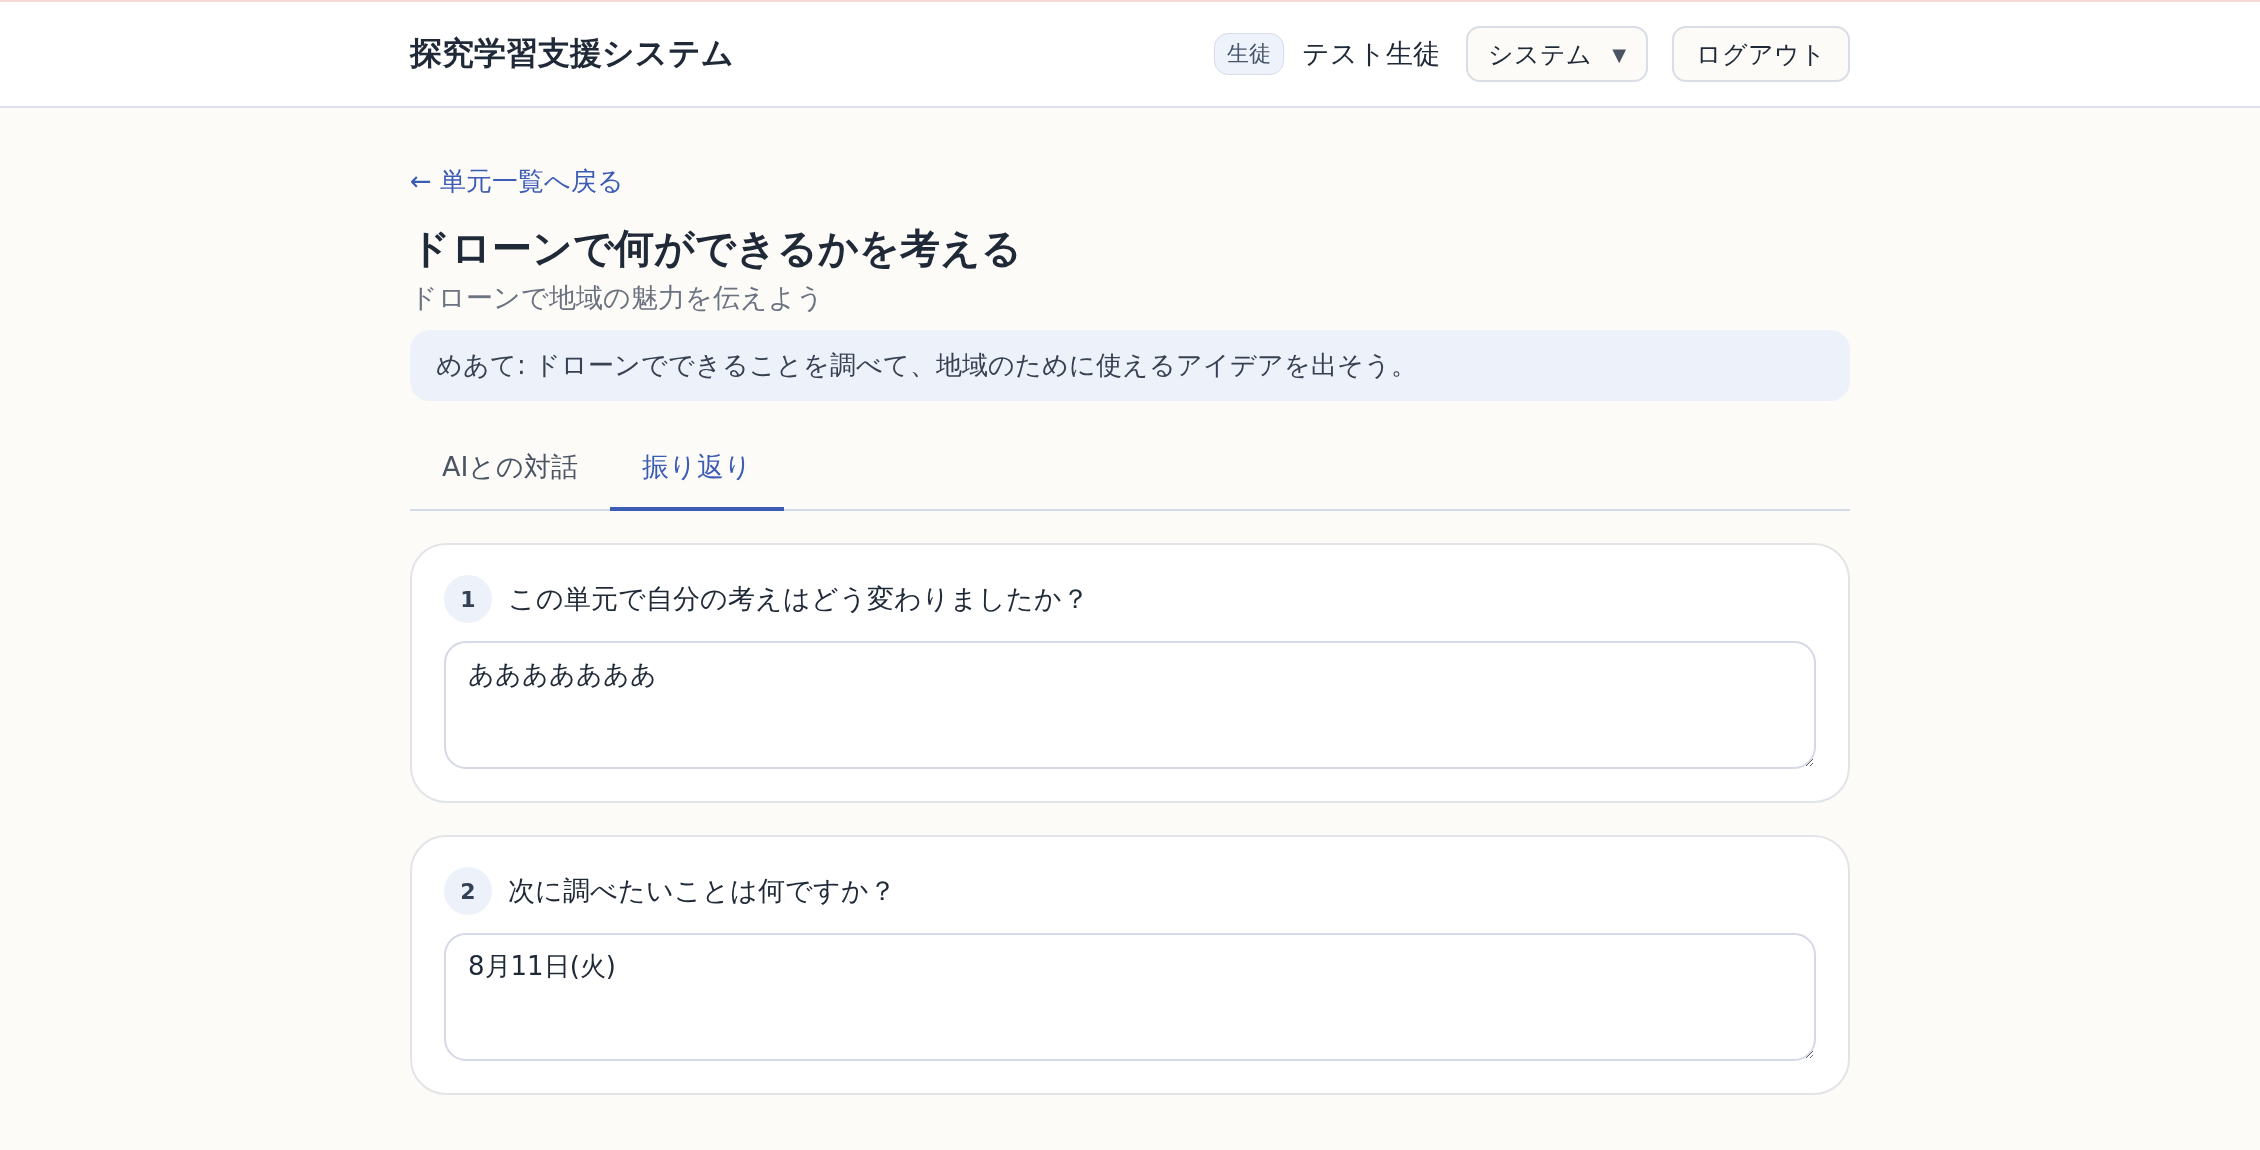  Describe the element at coordinates (697, 474) in the screenshot. I see `tab: 振り返り` at that location.